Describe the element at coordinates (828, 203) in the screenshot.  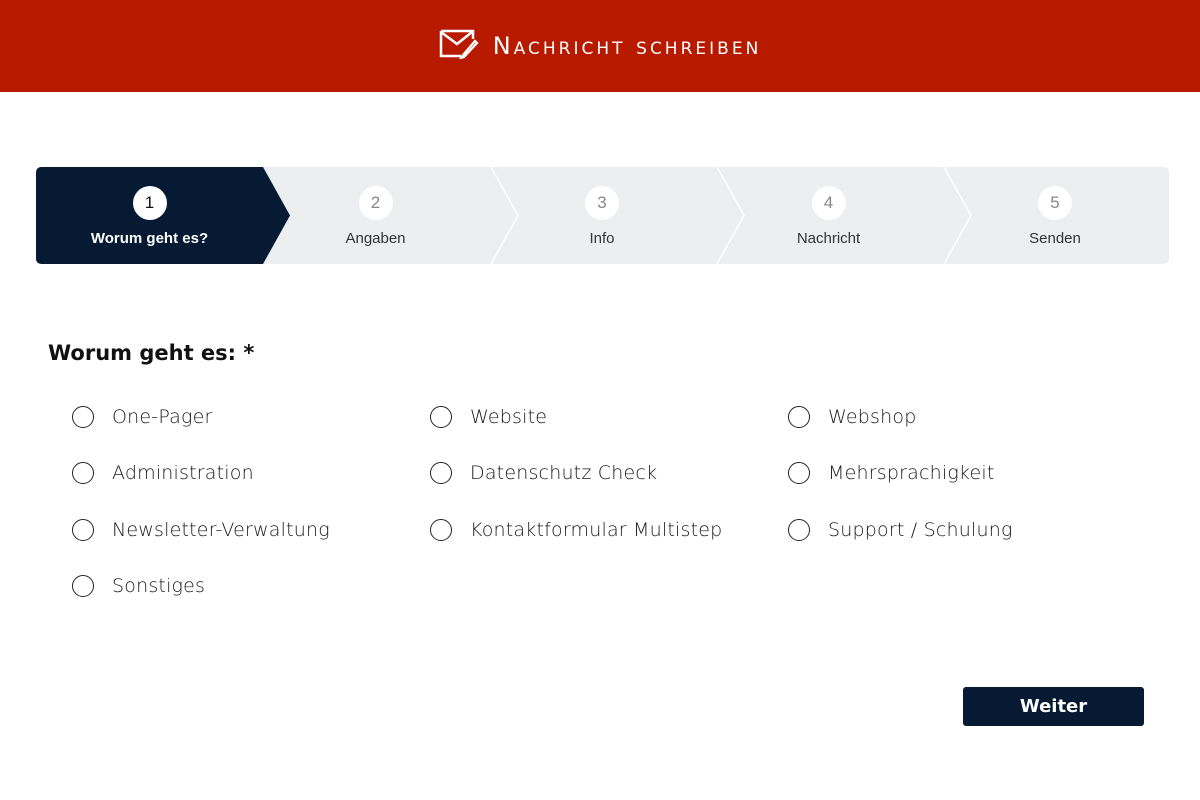
I see `step-number: 4` at that location.